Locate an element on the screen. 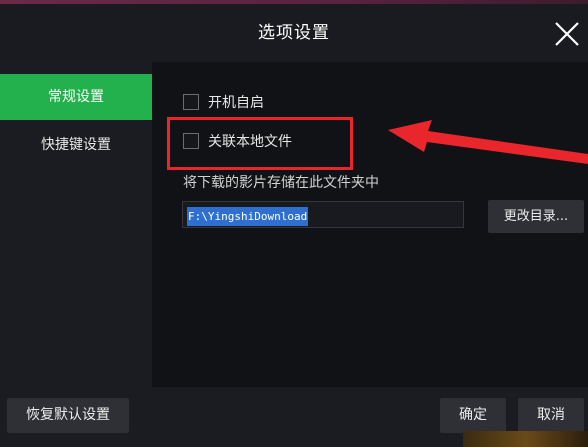 Image resolution: width=588 pixels, height=447 pixels. cancel-button: 取消 is located at coordinates (551, 415).